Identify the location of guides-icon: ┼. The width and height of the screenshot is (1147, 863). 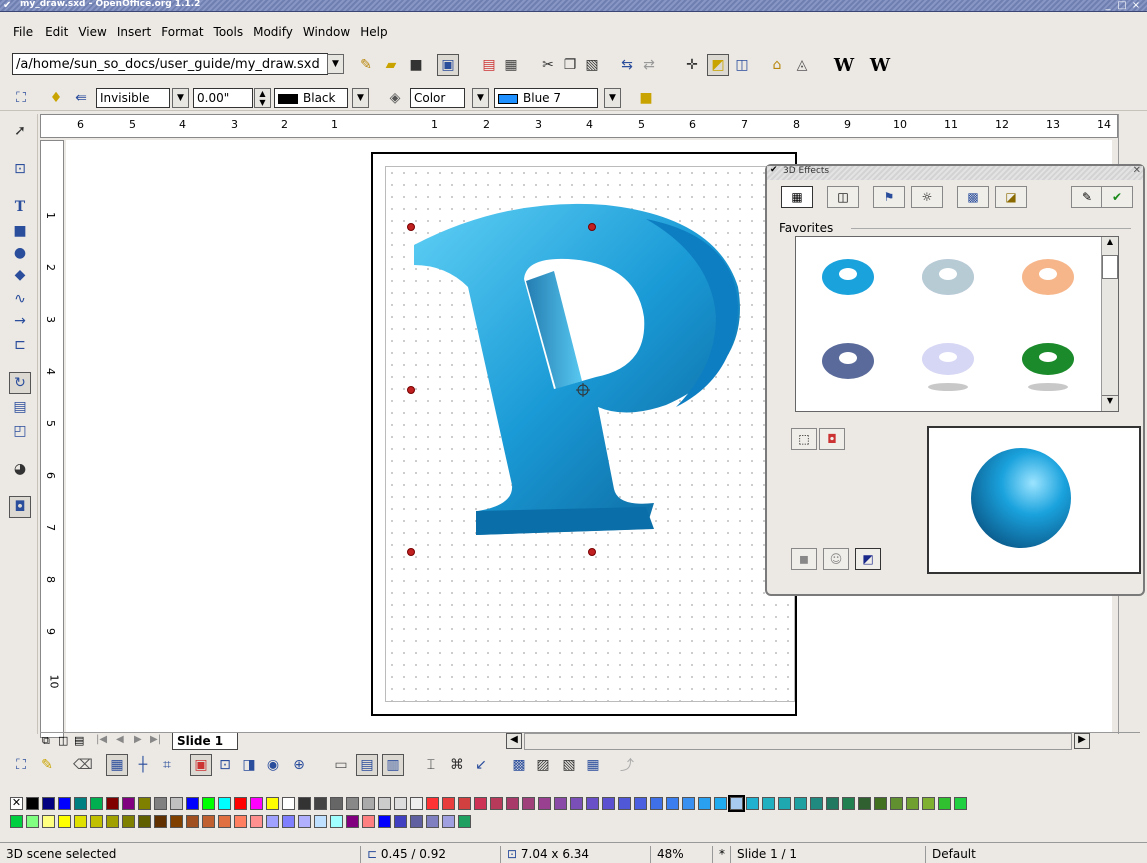
(143, 765).